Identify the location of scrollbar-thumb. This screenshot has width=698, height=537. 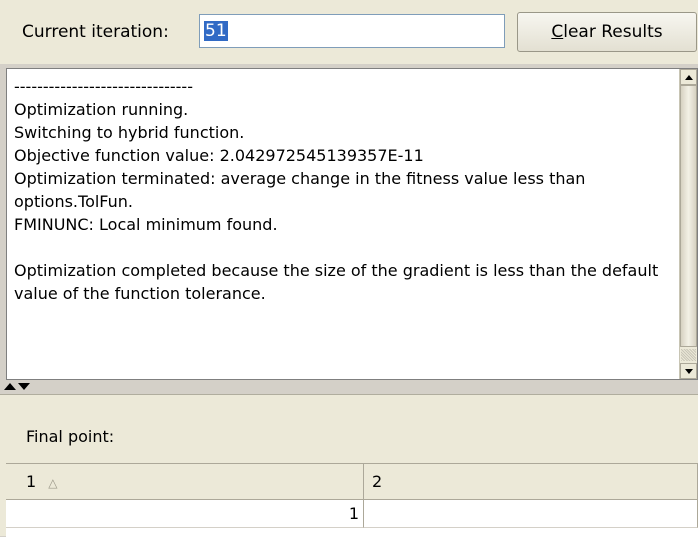
(688, 216).